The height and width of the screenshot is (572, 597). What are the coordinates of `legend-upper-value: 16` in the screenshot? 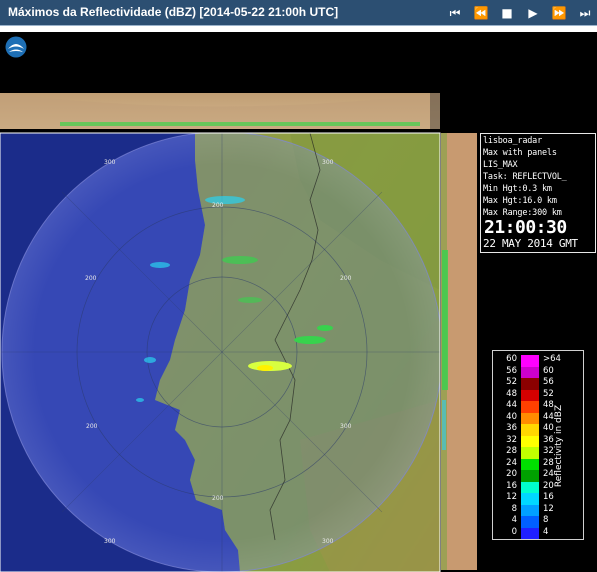 It's located at (548, 497).